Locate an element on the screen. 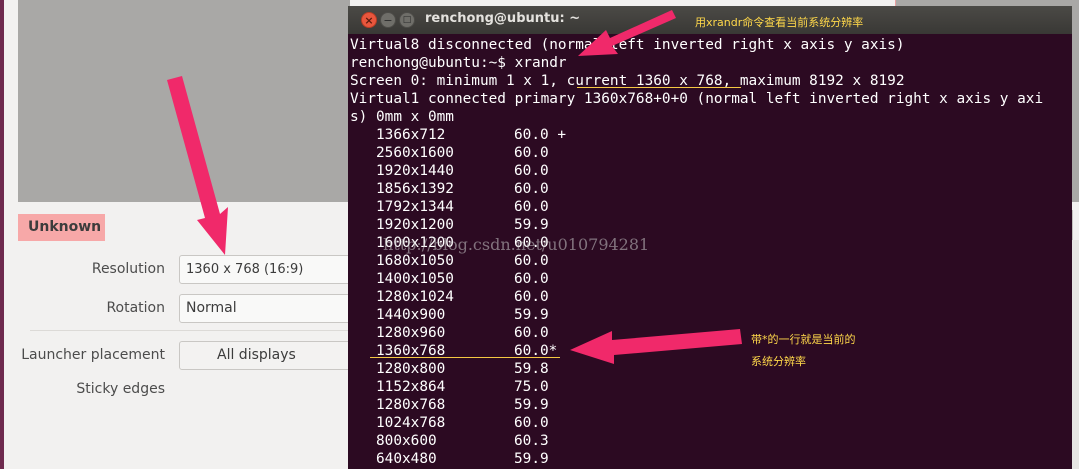 Image resolution: width=1079 pixels, height=469 pixels. current-resolution-underline is located at coordinates (659, 87).